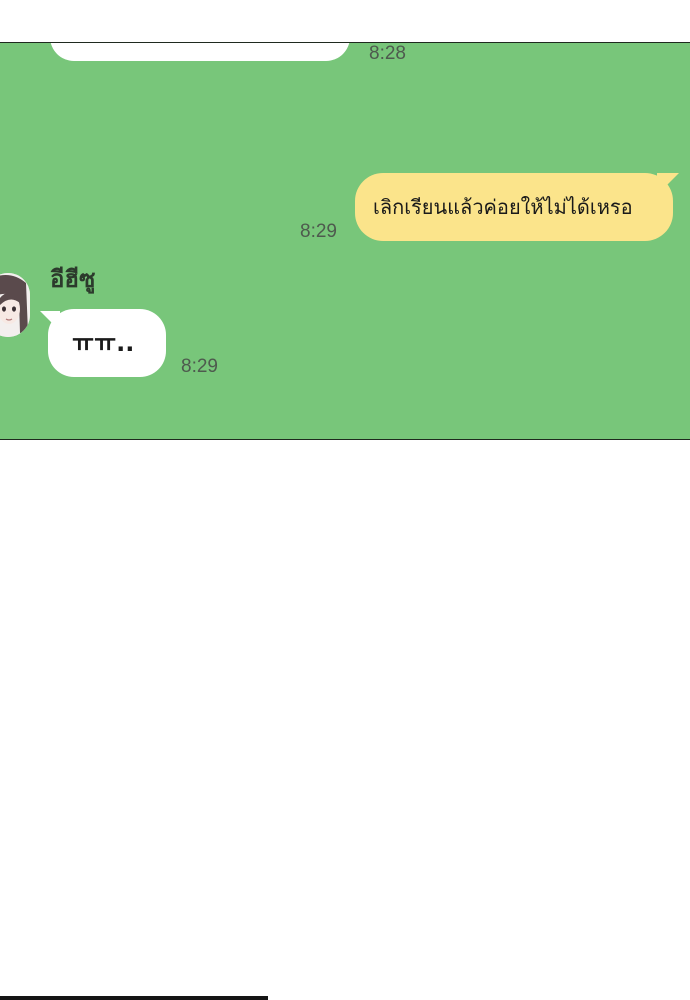  Describe the element at coordinates (73, 279) in the screenshot. I see `sender-name: อีฮีซู` at that location.